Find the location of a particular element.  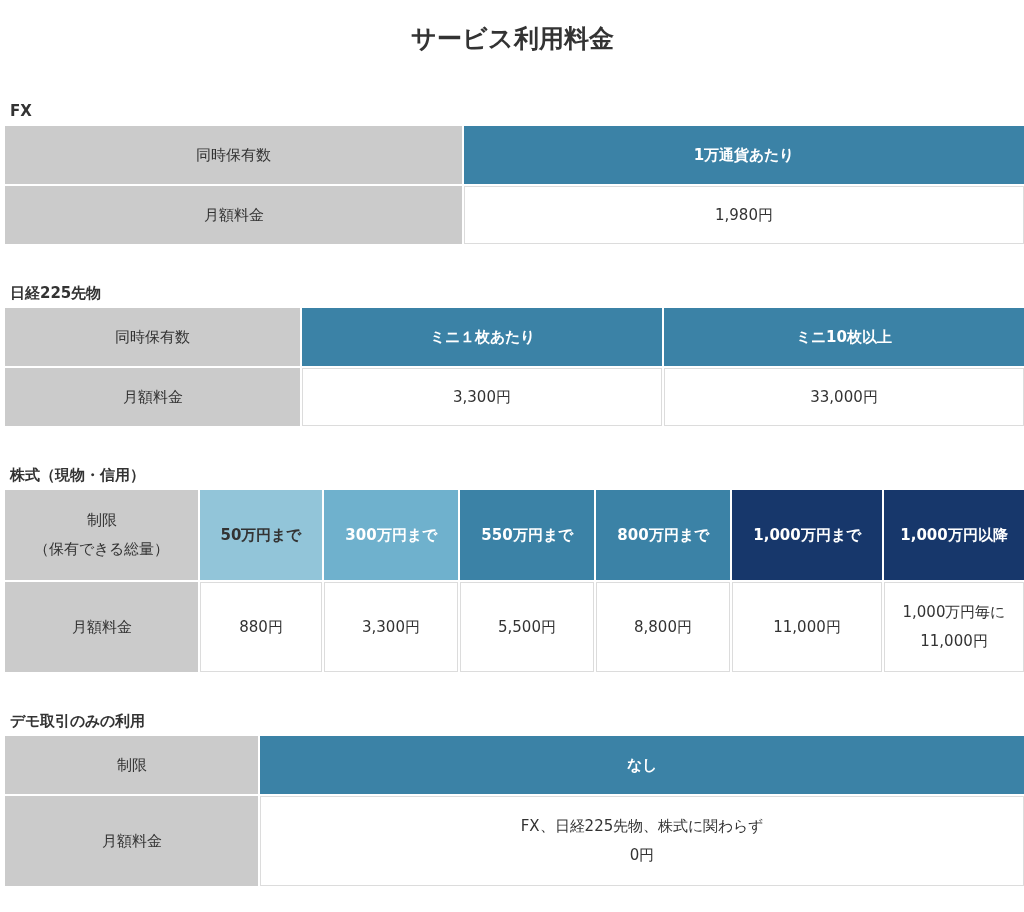

table-cell: 1,000万円毎に 11,000円 is located at coordinates (954, 627).